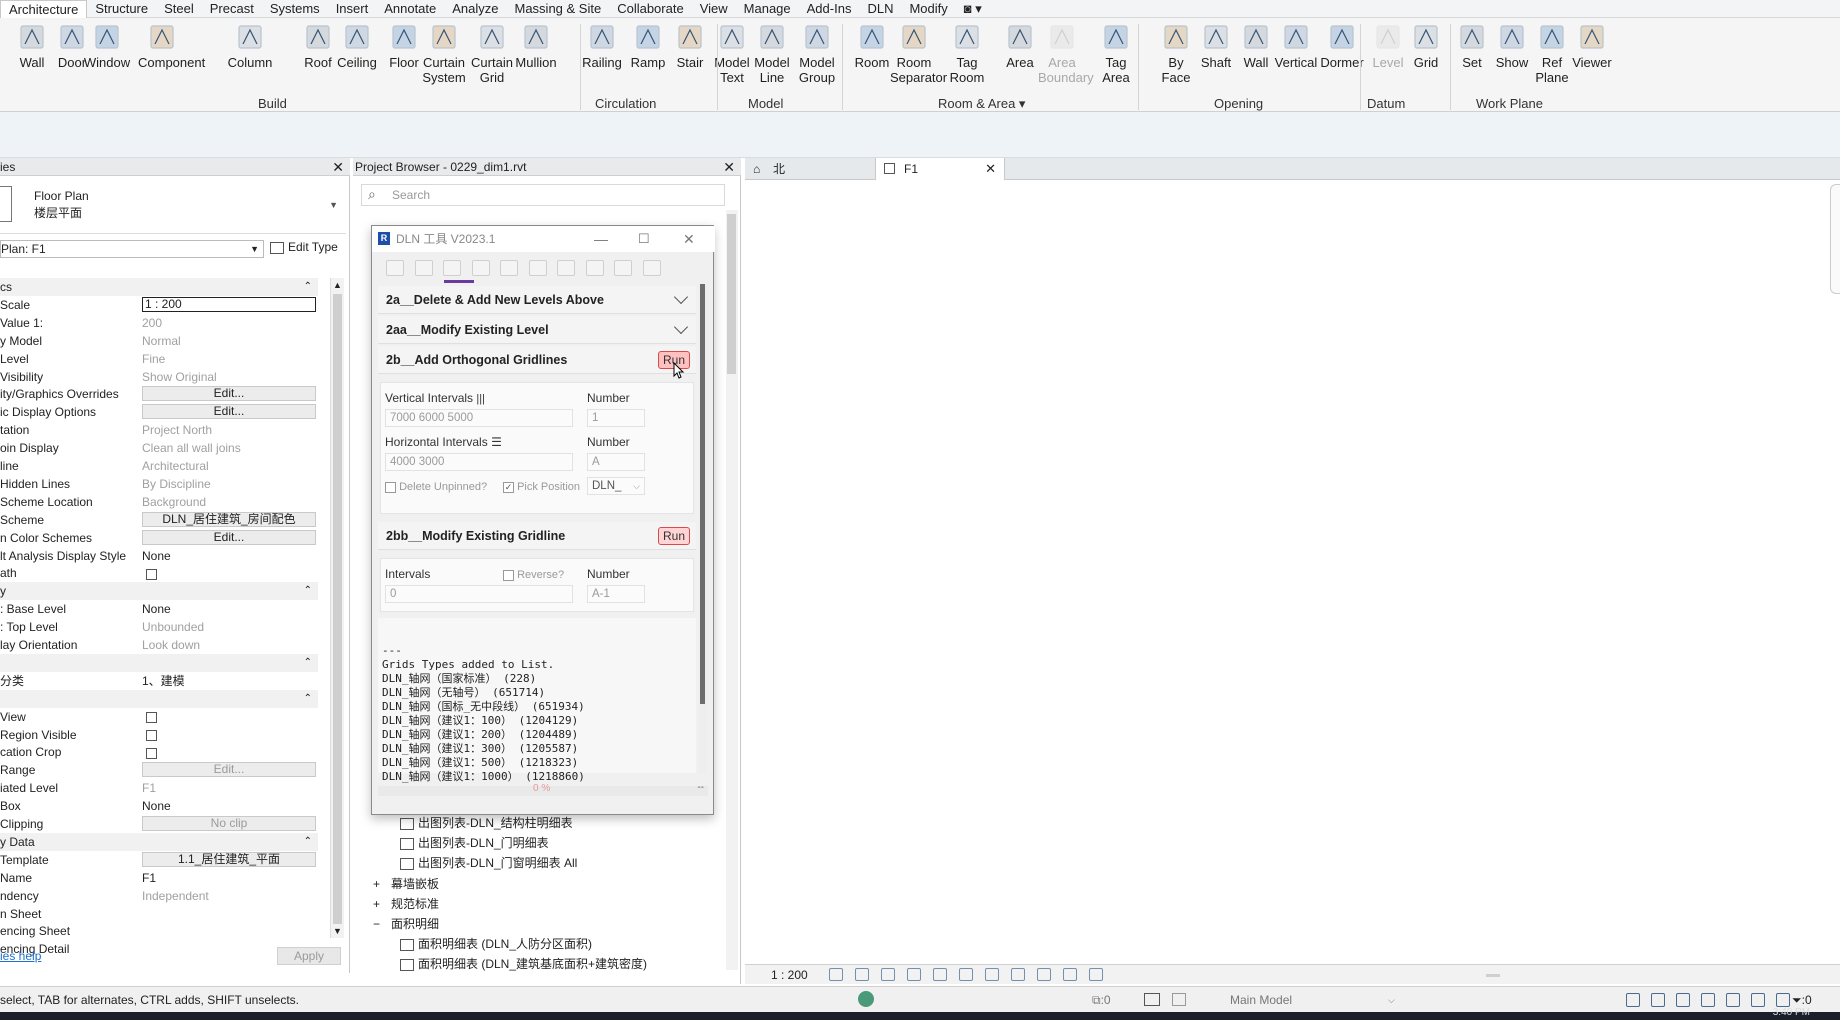  What do you see at coordinates (488, 863) in the screenshot?
I see `tree-item: 出图列表-DLN_门窗明细表 All` at bounding box center [488, 863].